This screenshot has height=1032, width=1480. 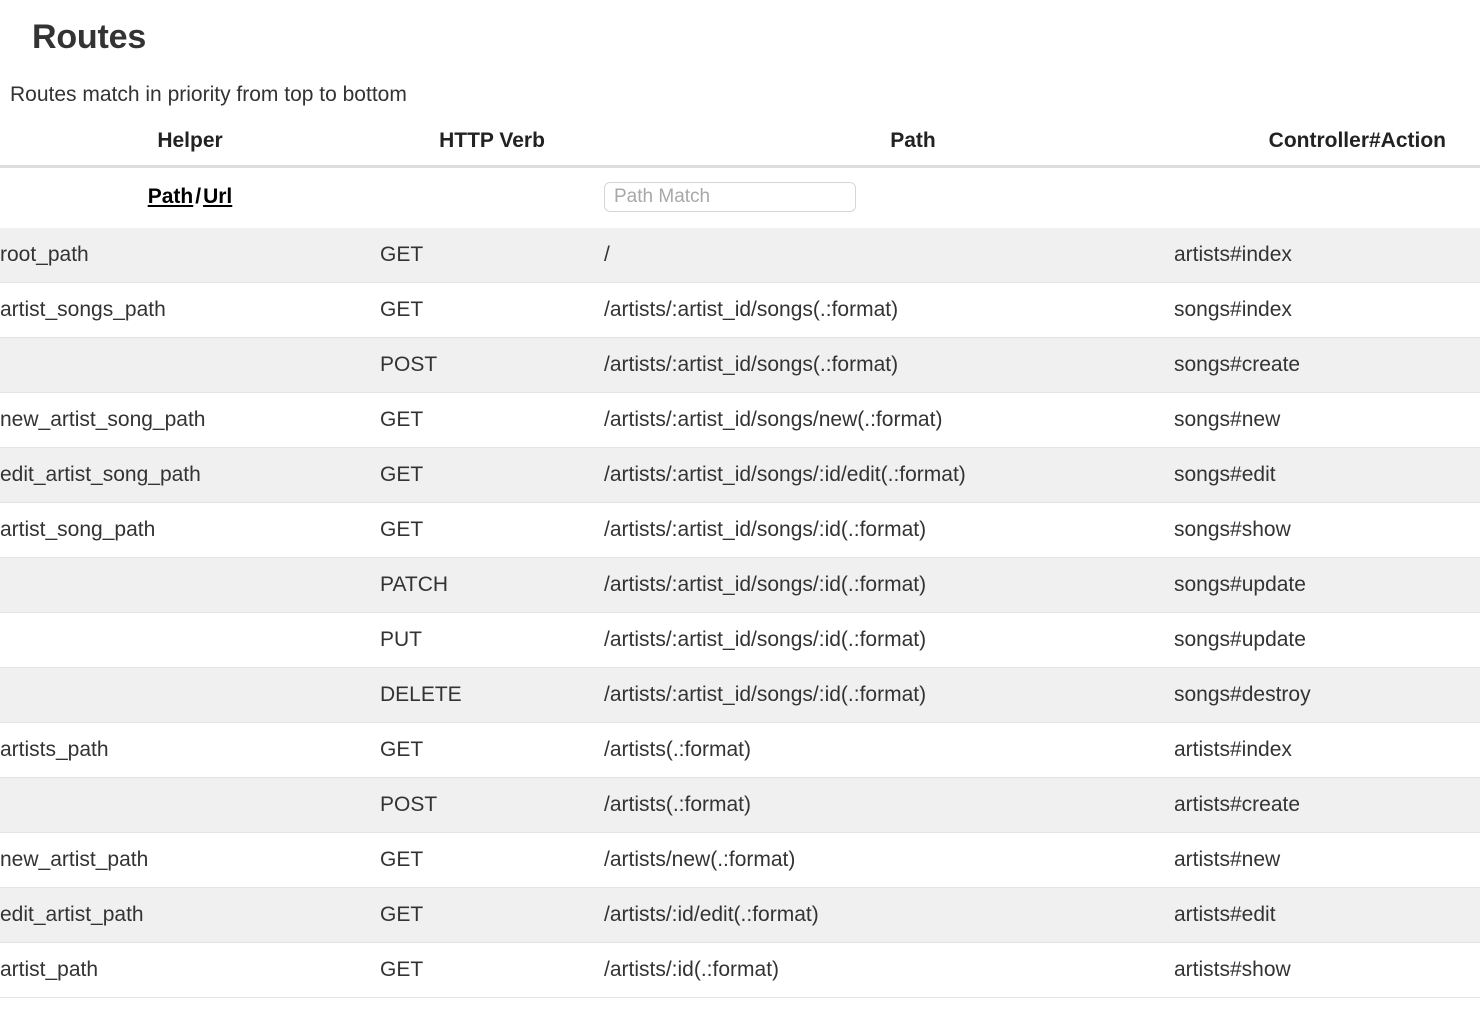 I want to click on table-row: POST/artists(.:format) artists#create, so click(x=740, y=805).